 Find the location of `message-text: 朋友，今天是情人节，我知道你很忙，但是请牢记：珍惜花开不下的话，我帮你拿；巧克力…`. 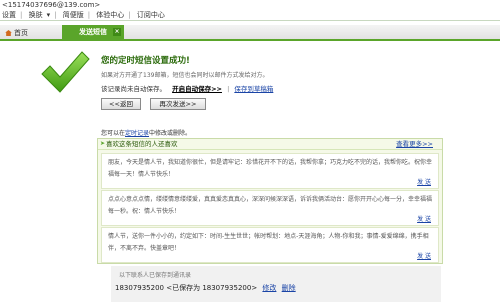

message-text: 朋友，今天是情人节，我知道你很忙，但是请牢记：珍惜花开不下的话，我帮你拿；巧克力… is located at coordinates (270, 168).